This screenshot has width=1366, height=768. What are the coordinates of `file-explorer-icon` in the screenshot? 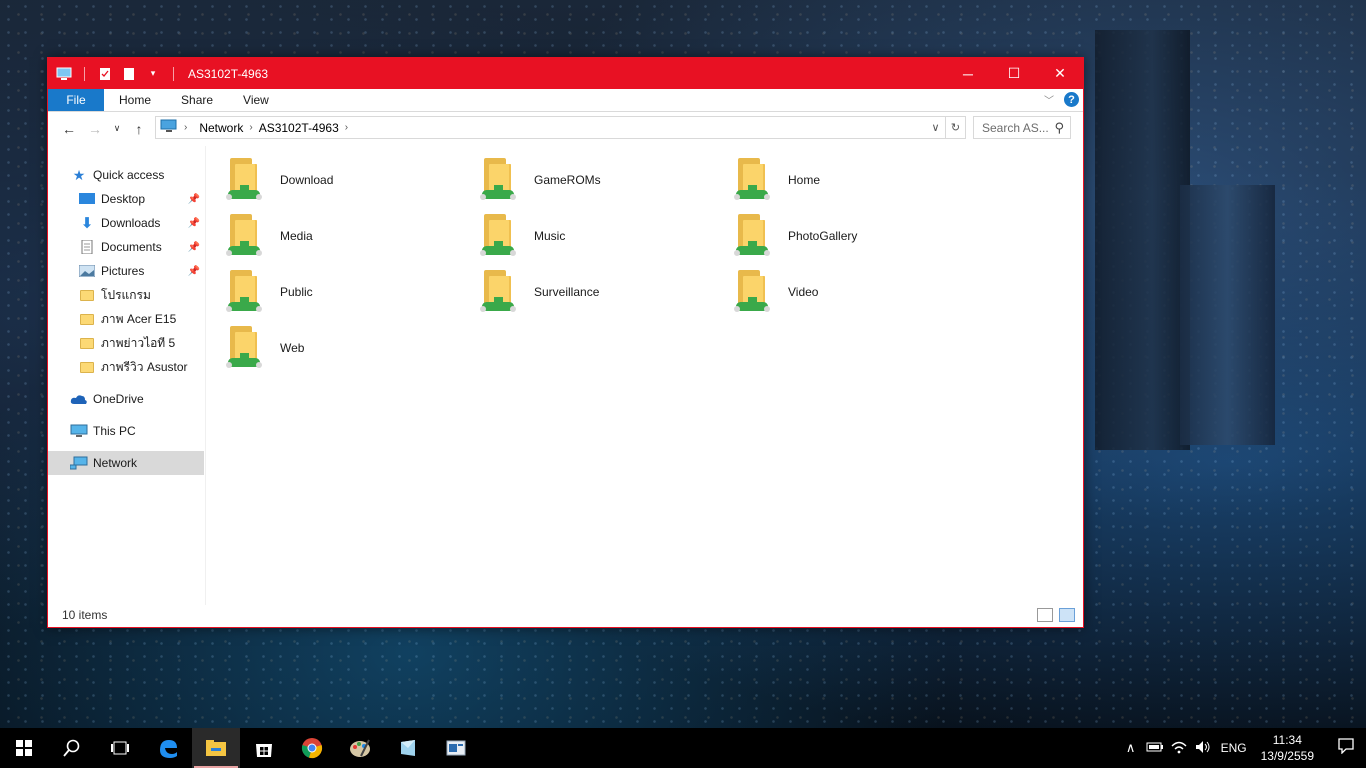 It's located at (216, 748).